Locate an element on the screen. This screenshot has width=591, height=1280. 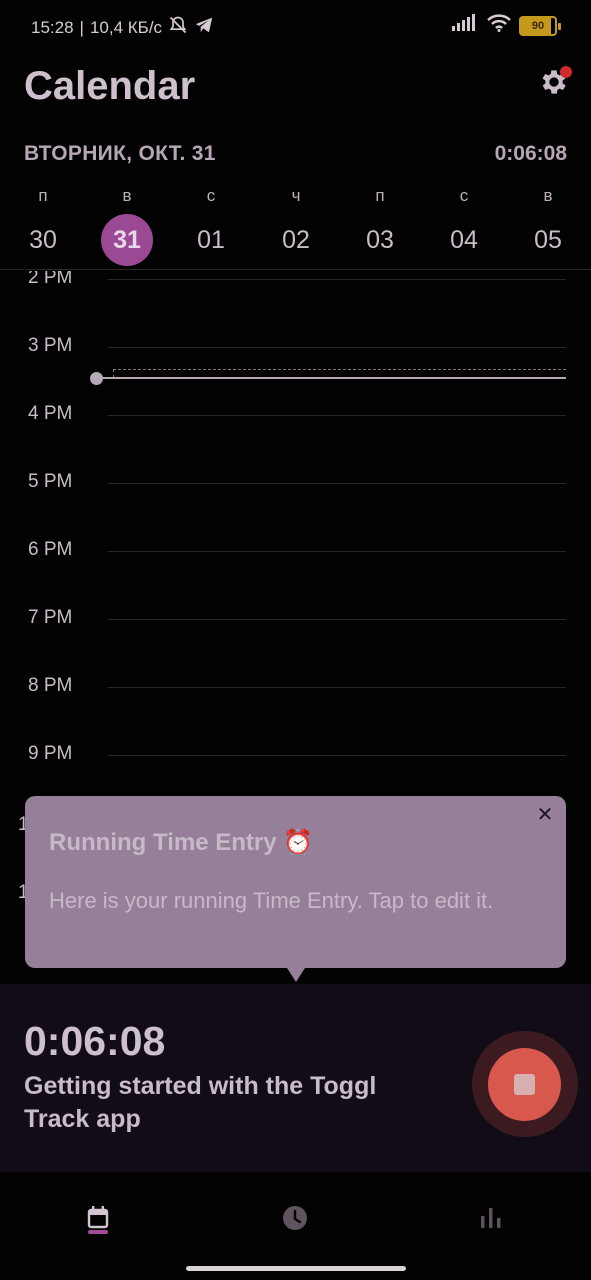
week-strip: п 30 в 31 с 01 ч 02 п 03 с 04 в 05 is located at coordinates (295, 228).